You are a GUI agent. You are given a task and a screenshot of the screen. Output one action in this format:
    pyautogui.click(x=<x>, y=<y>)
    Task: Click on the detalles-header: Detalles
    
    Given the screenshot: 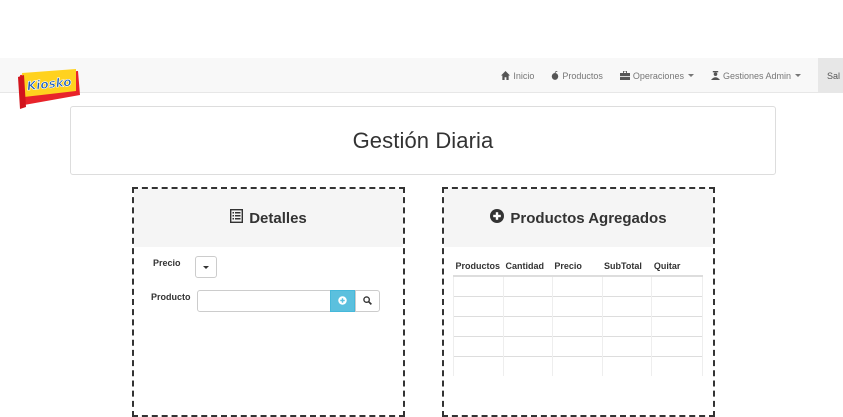 What is the action you would take?
    pyautogui.click(x=268, y=218)
    